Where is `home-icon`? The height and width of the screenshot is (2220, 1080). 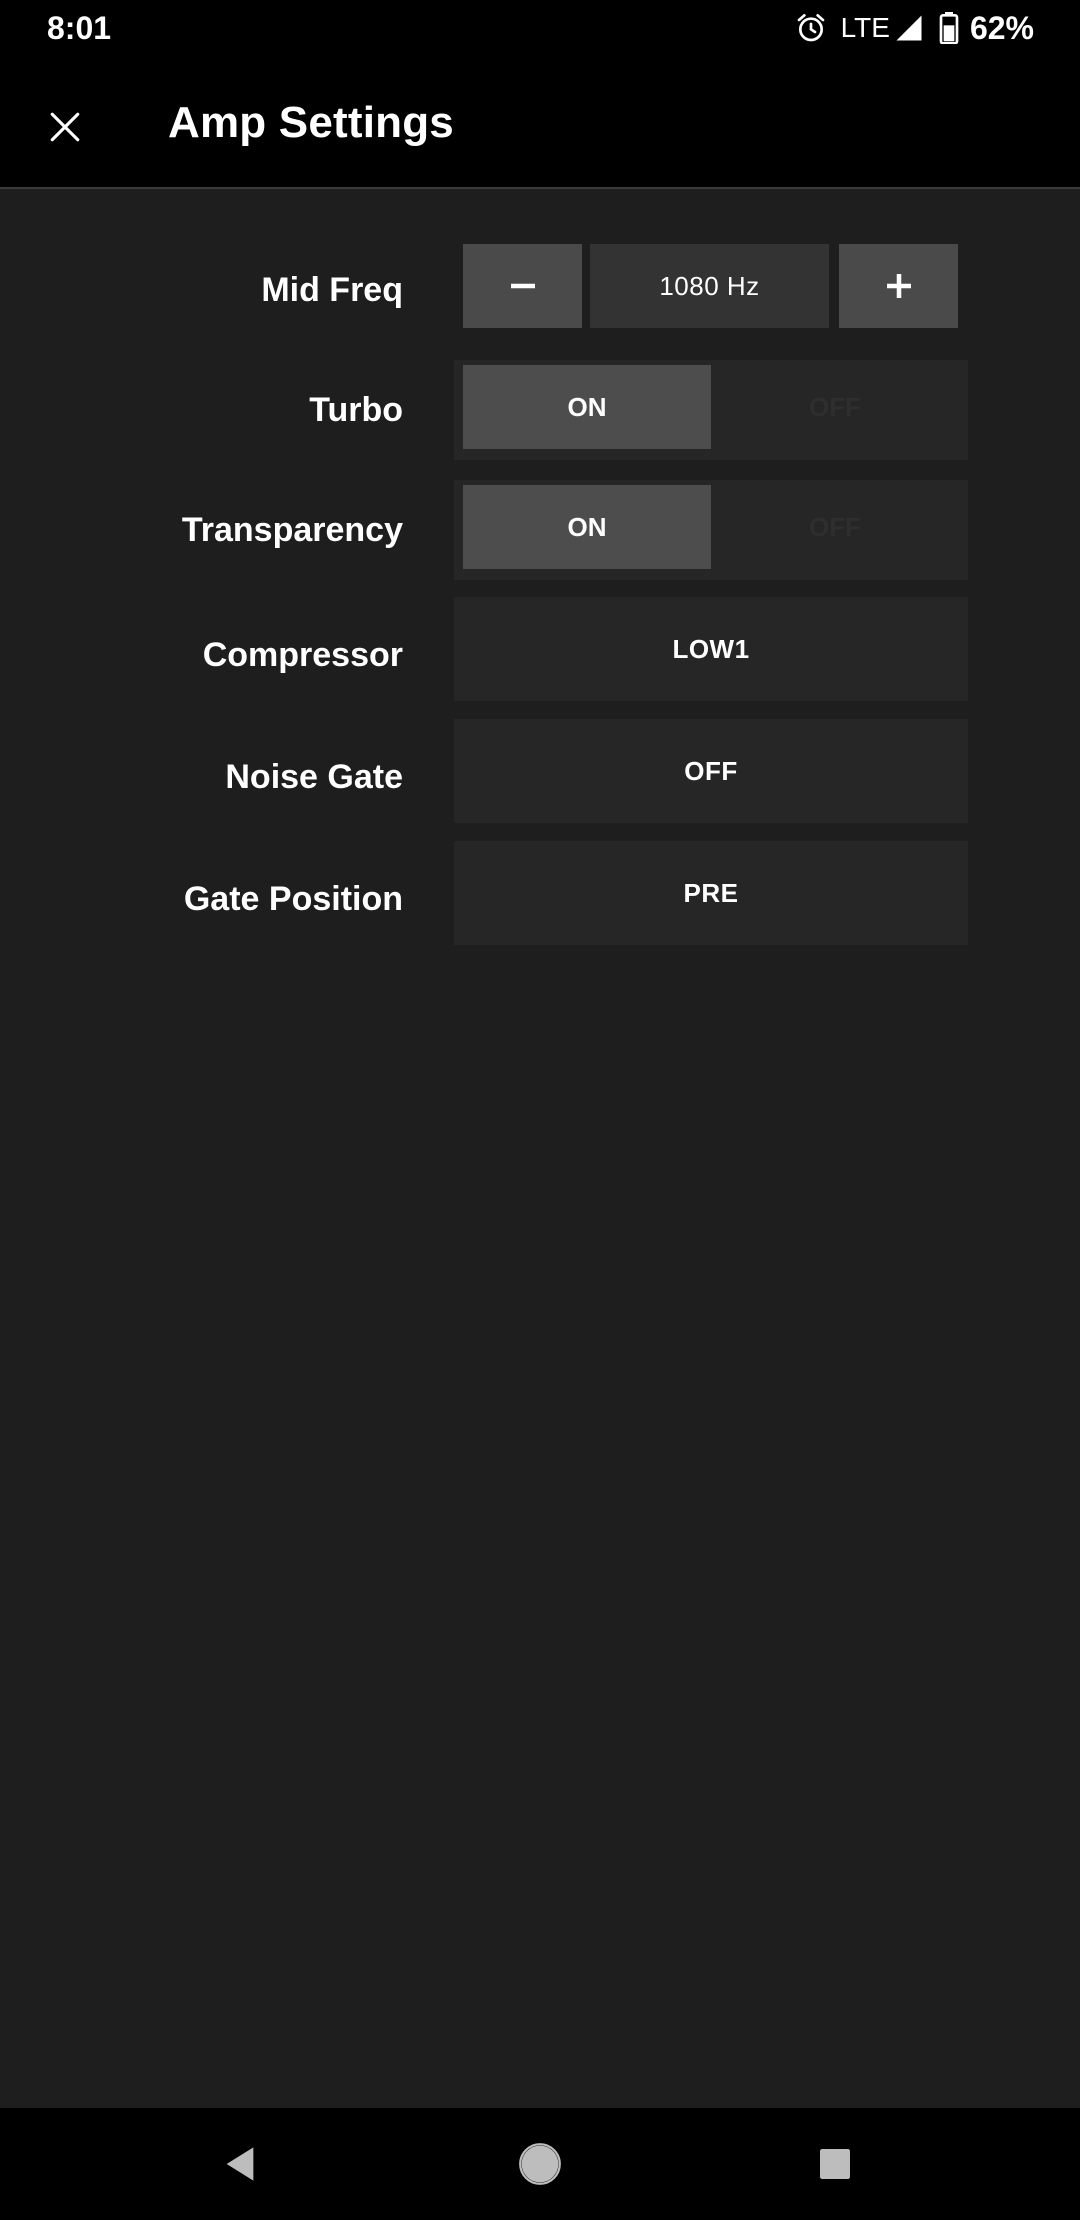
home-icon is located at coordinates (540, 2164).